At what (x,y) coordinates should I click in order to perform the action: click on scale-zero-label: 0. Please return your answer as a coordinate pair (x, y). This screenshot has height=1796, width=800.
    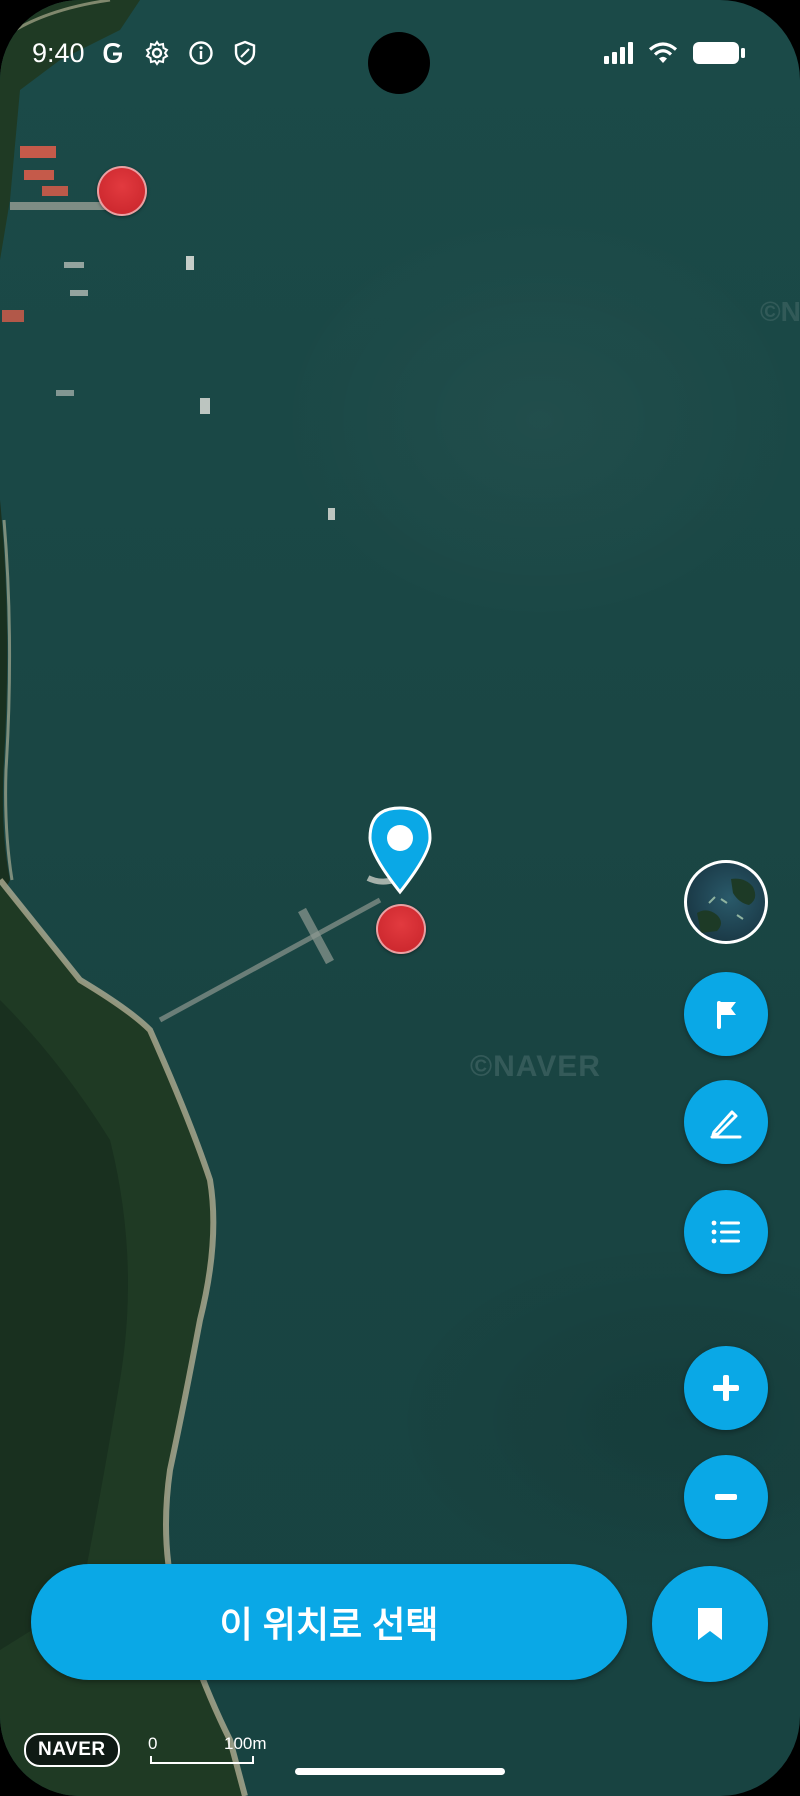
    Looking at the image, I should click on (153, 1743).